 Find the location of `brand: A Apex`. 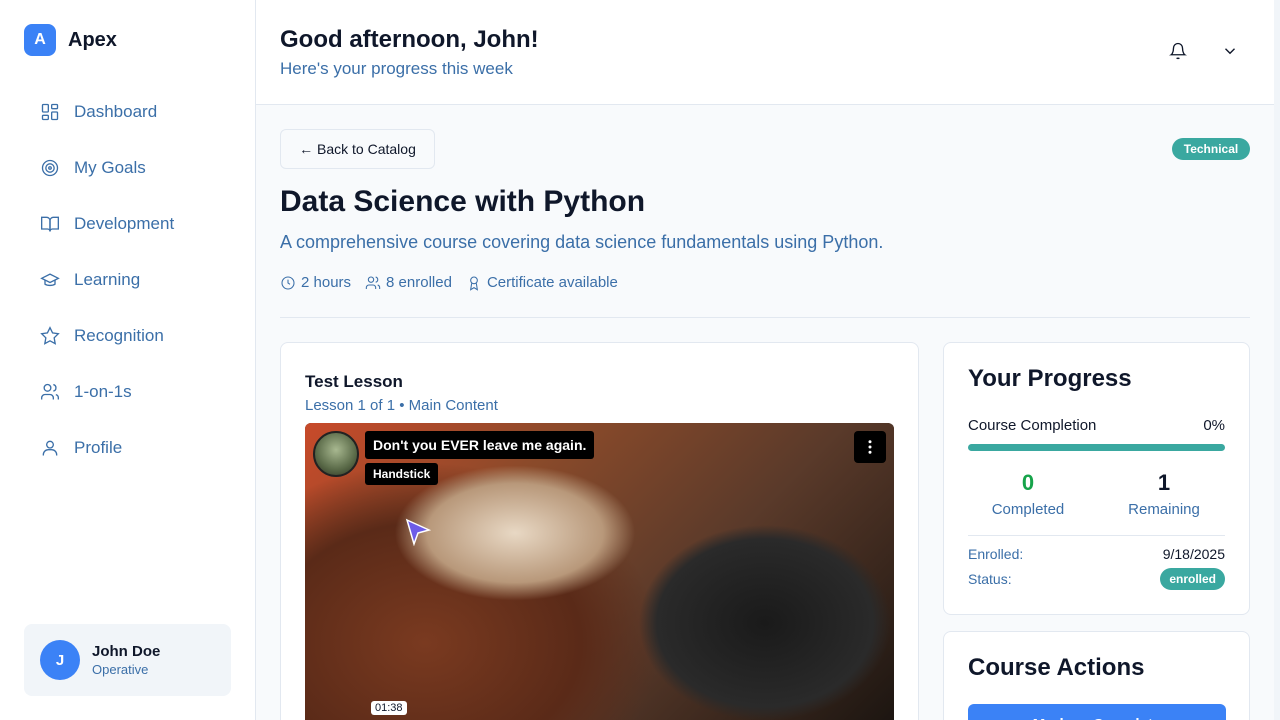

brand: A Apex is located at coordinates (70, 40).